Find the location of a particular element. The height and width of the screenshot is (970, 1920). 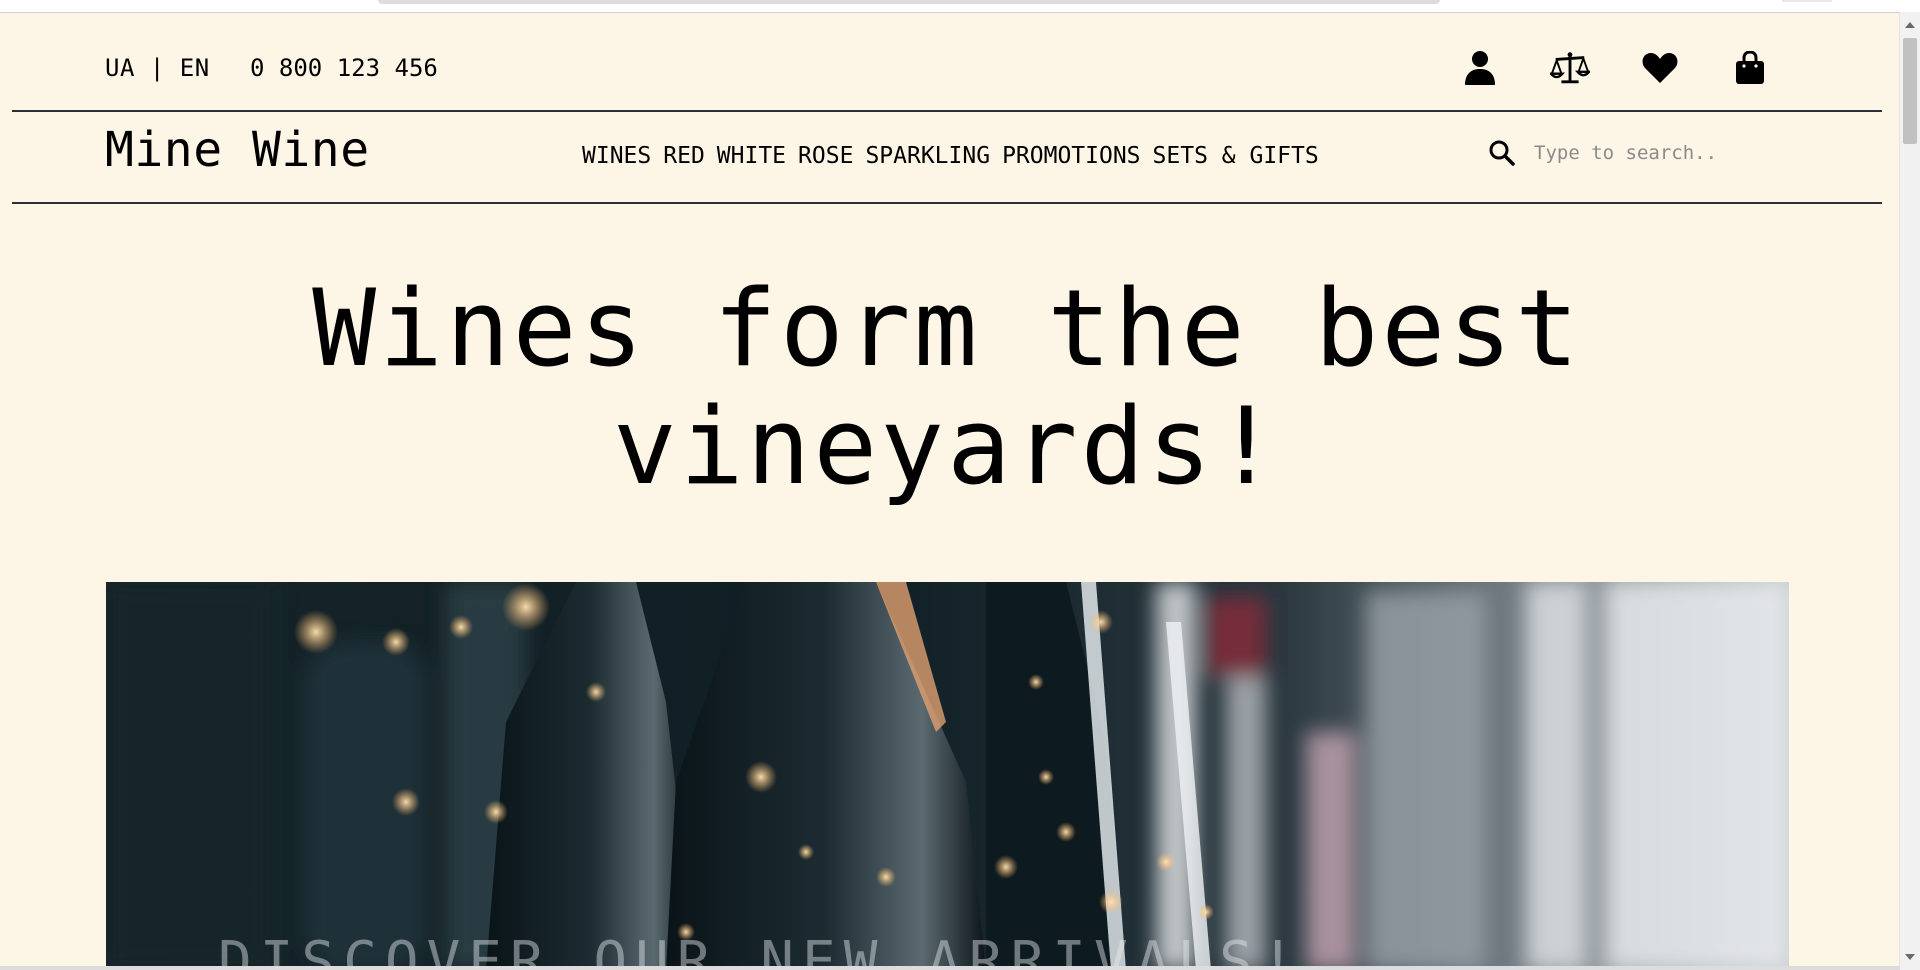

nav-item-rose: ROSE is located at coordinates (825, 156).